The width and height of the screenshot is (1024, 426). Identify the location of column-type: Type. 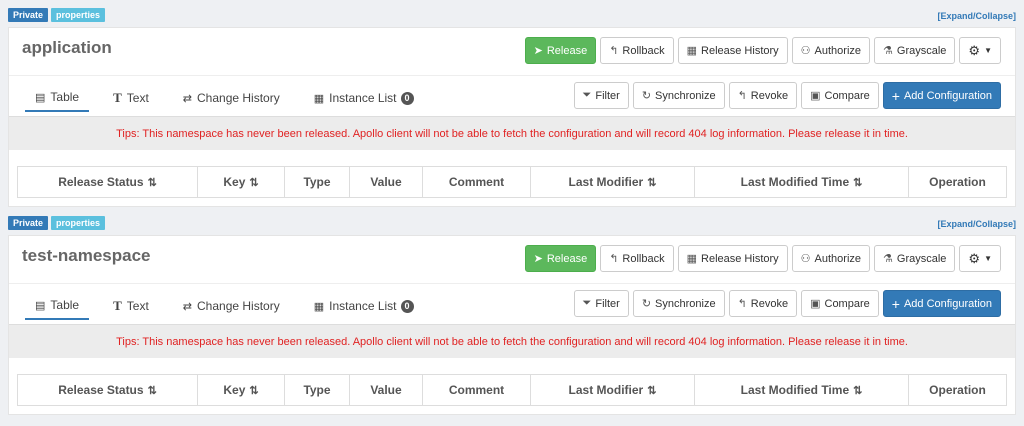
(317, 390).